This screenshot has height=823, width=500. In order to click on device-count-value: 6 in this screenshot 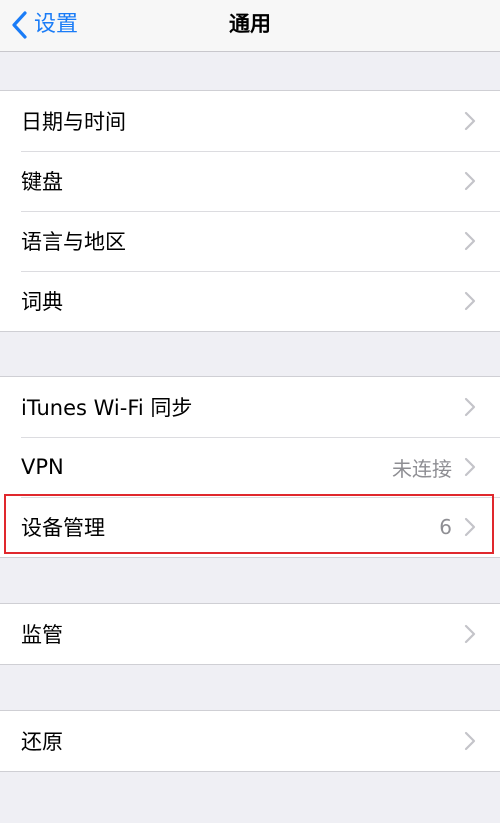, I will do `click(445, 527)`.